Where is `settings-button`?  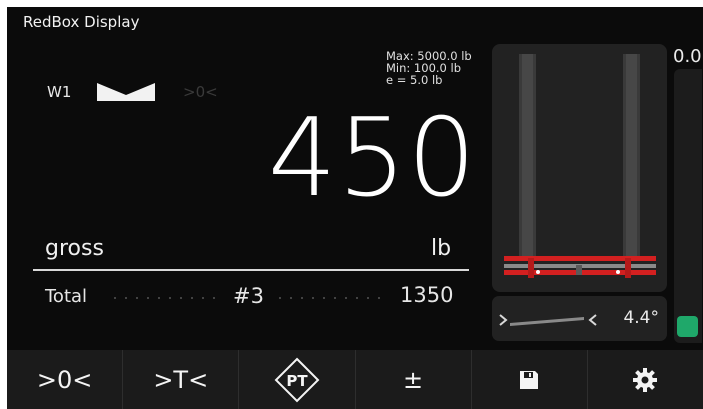
settings-button is located at coordinates (645, 379).